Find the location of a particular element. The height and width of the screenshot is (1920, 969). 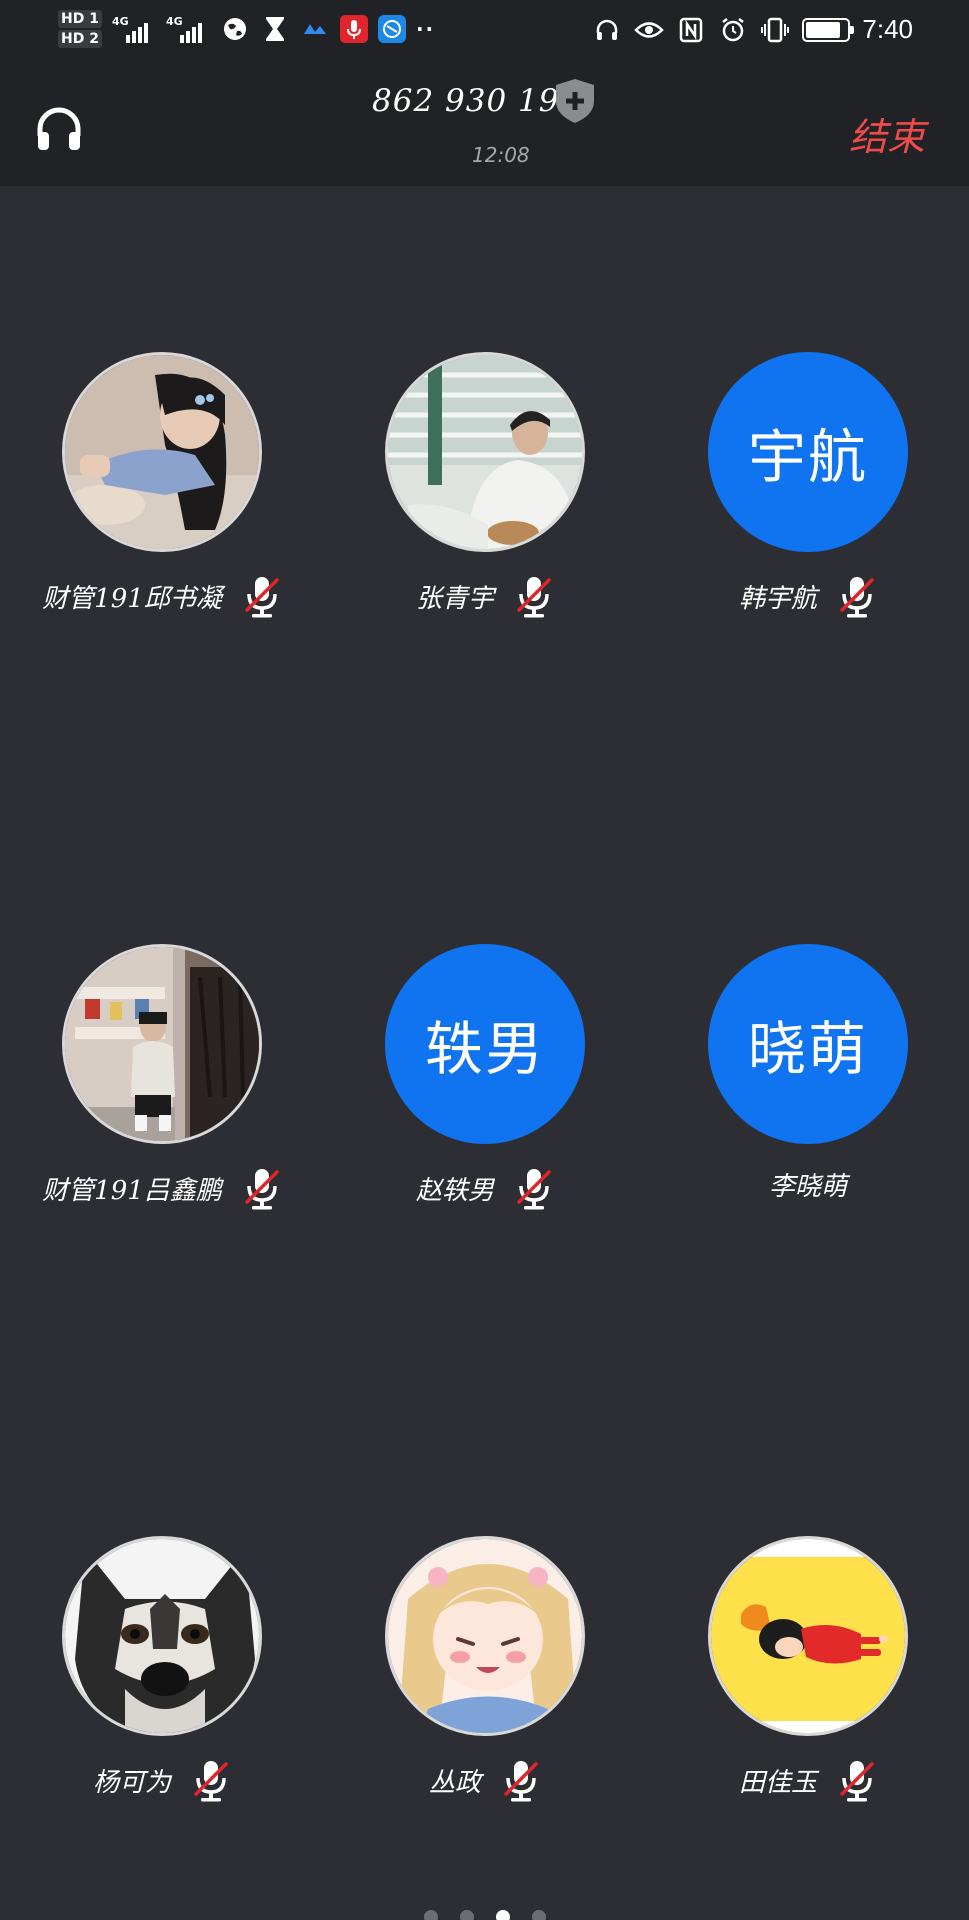

avatar: 晓萌 is located at coordinates (808, 1044).